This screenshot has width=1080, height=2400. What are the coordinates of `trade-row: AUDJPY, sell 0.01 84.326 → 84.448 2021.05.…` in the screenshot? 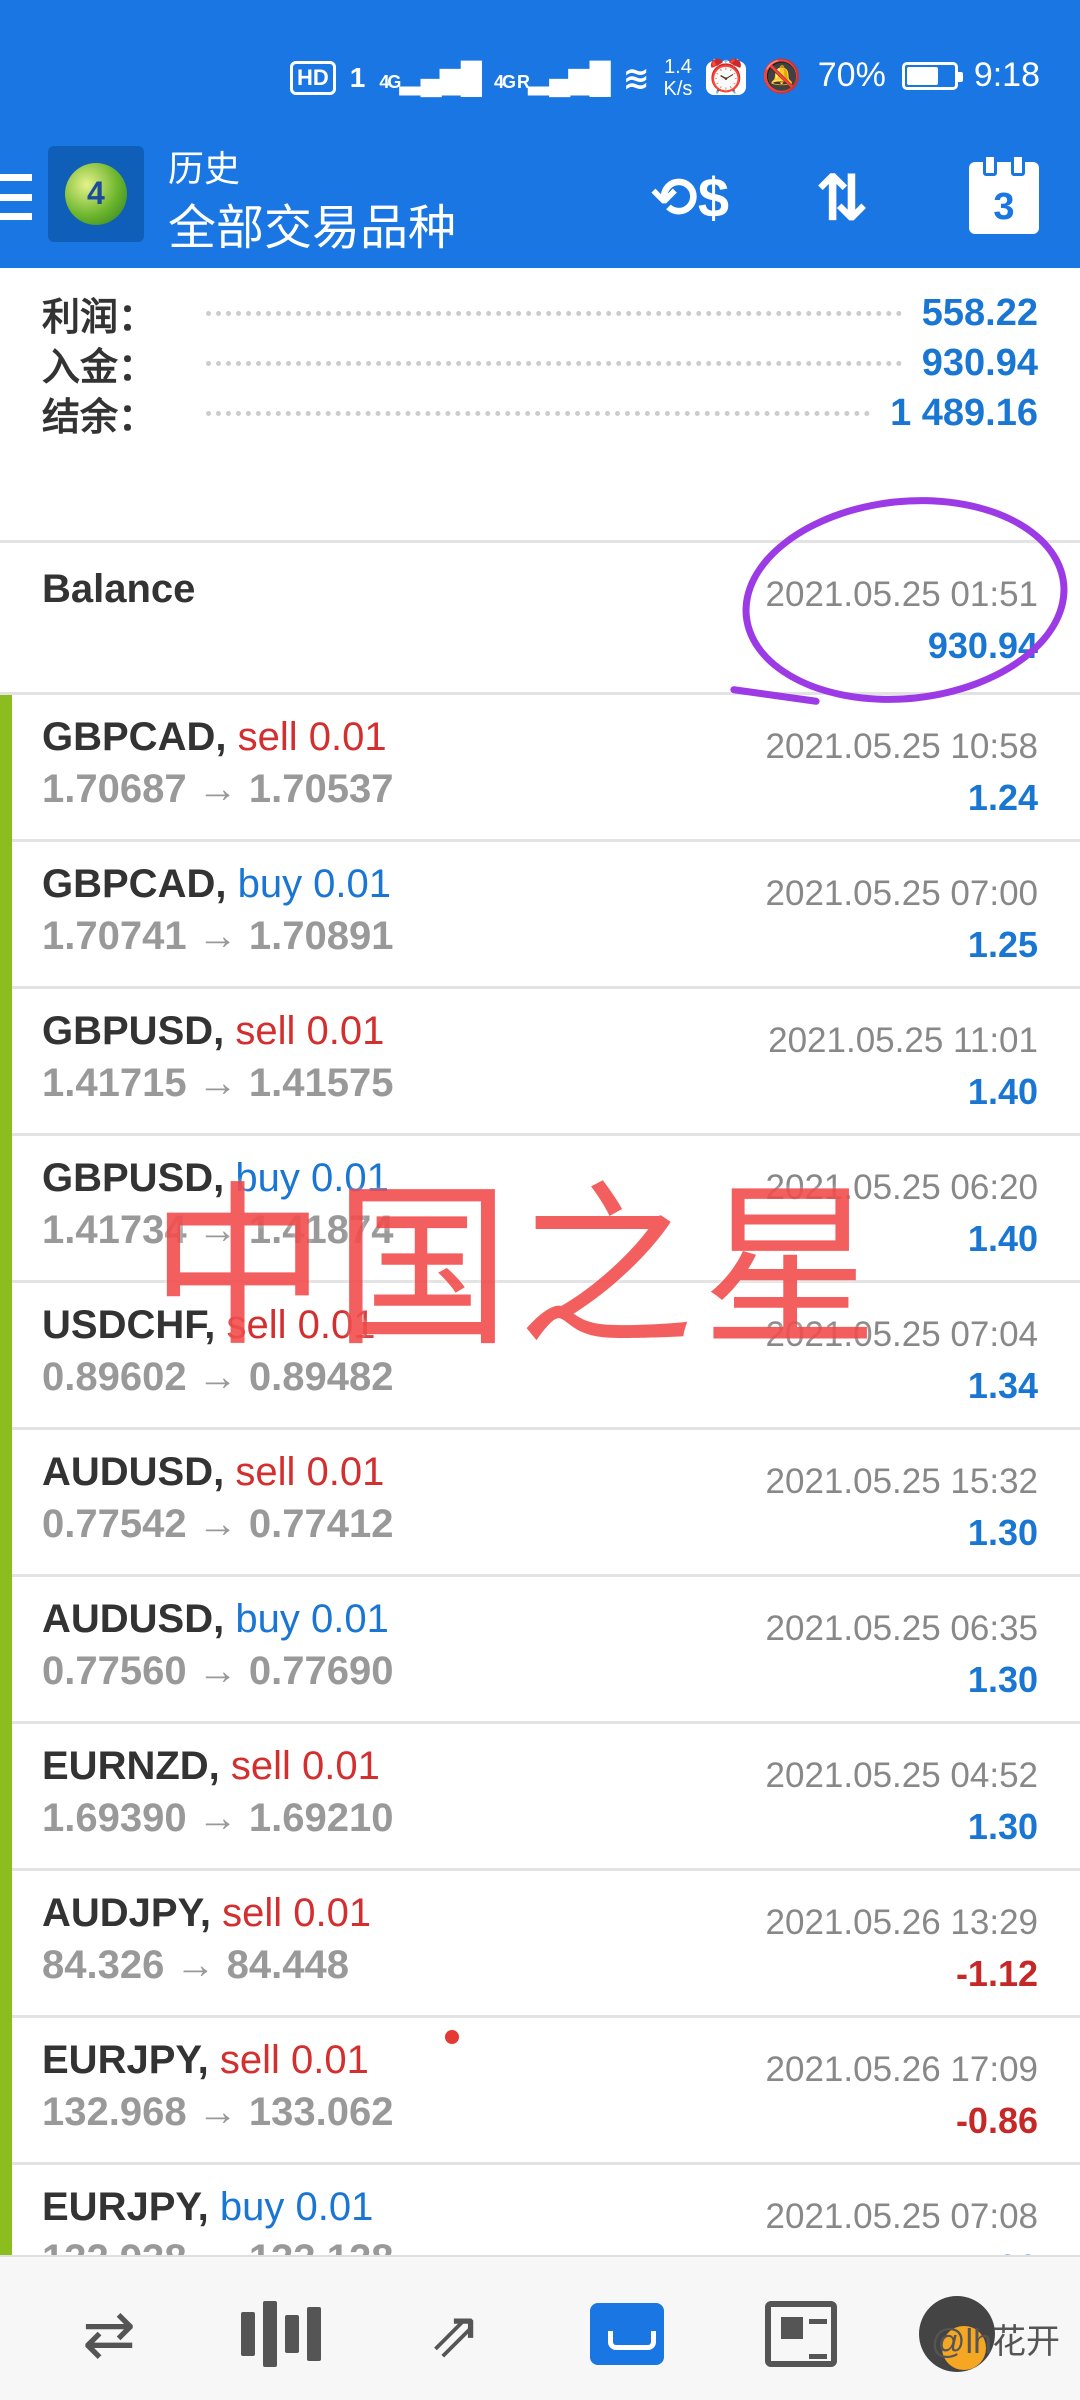 It's located at (540, 1944).